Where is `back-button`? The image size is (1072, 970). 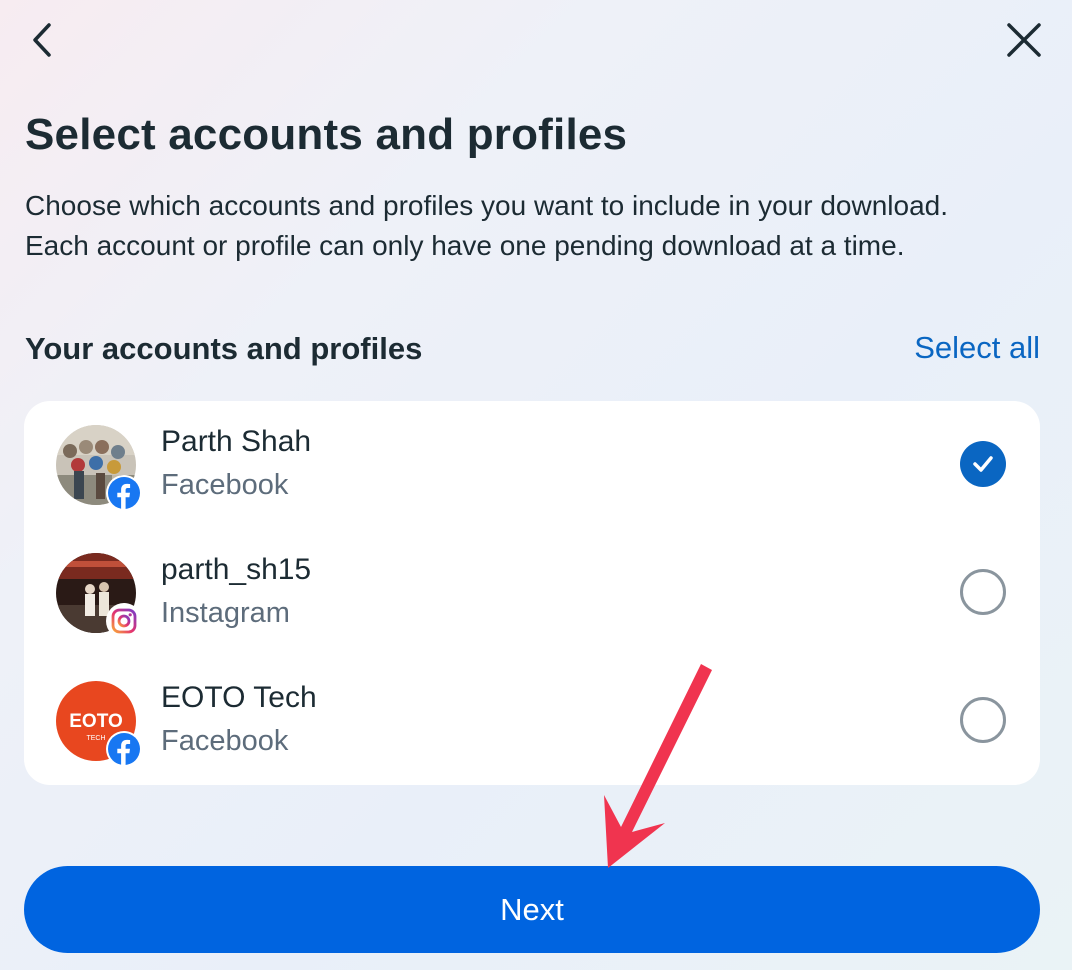
back-button is located at coordinates (42, 40).